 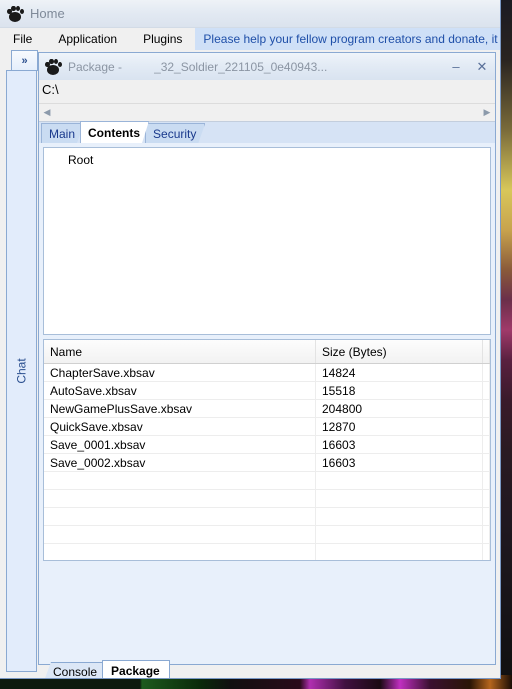 I want to click on paw-icon, so click(x=15, y=14).